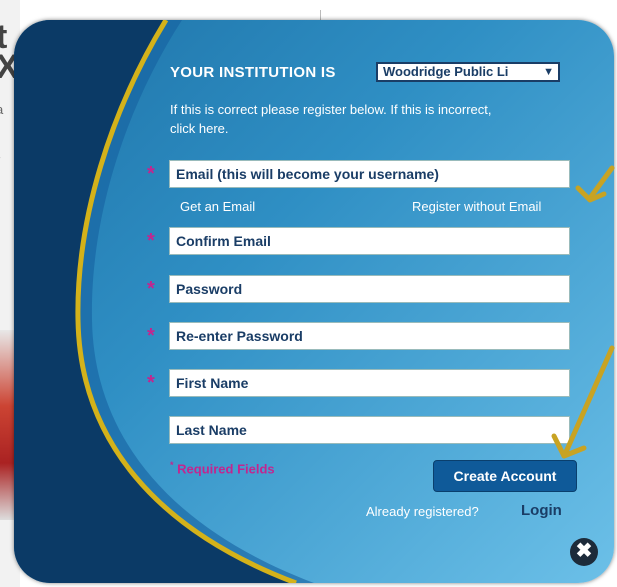 The height and width of the screenshot is (587, 617). What do you see at coordinates (1, 109) in the screenshot?
I see `background-text-fragment: a` at bounding box center [1, 109].